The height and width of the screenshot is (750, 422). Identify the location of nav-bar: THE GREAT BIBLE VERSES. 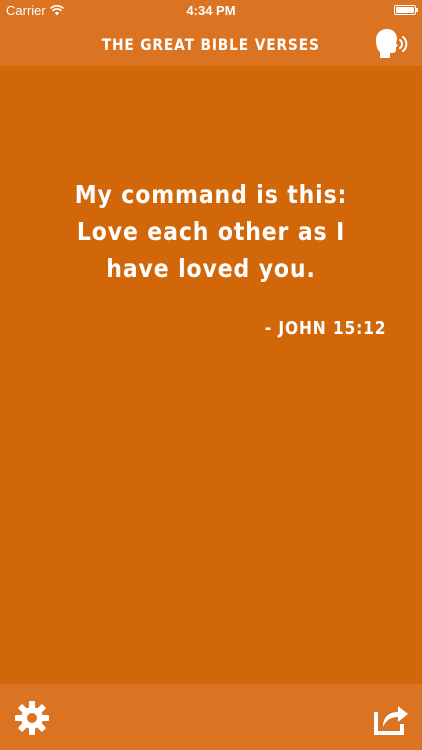
(211, 44).